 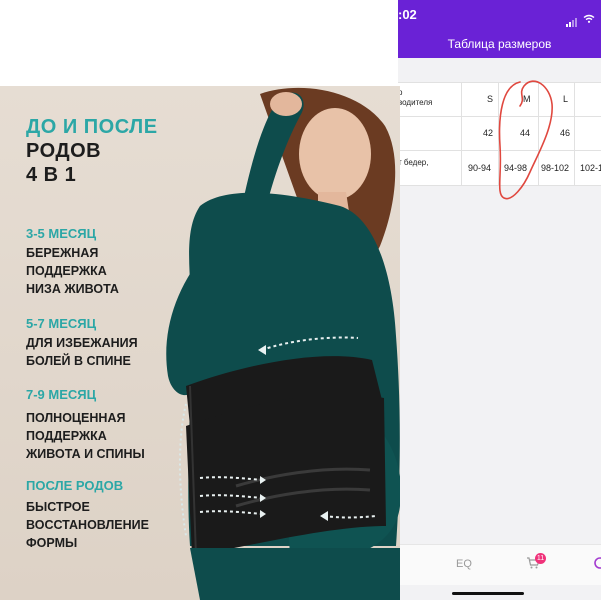 I want to click on app-header: Таблица размеров, so click(x=499, y=45).